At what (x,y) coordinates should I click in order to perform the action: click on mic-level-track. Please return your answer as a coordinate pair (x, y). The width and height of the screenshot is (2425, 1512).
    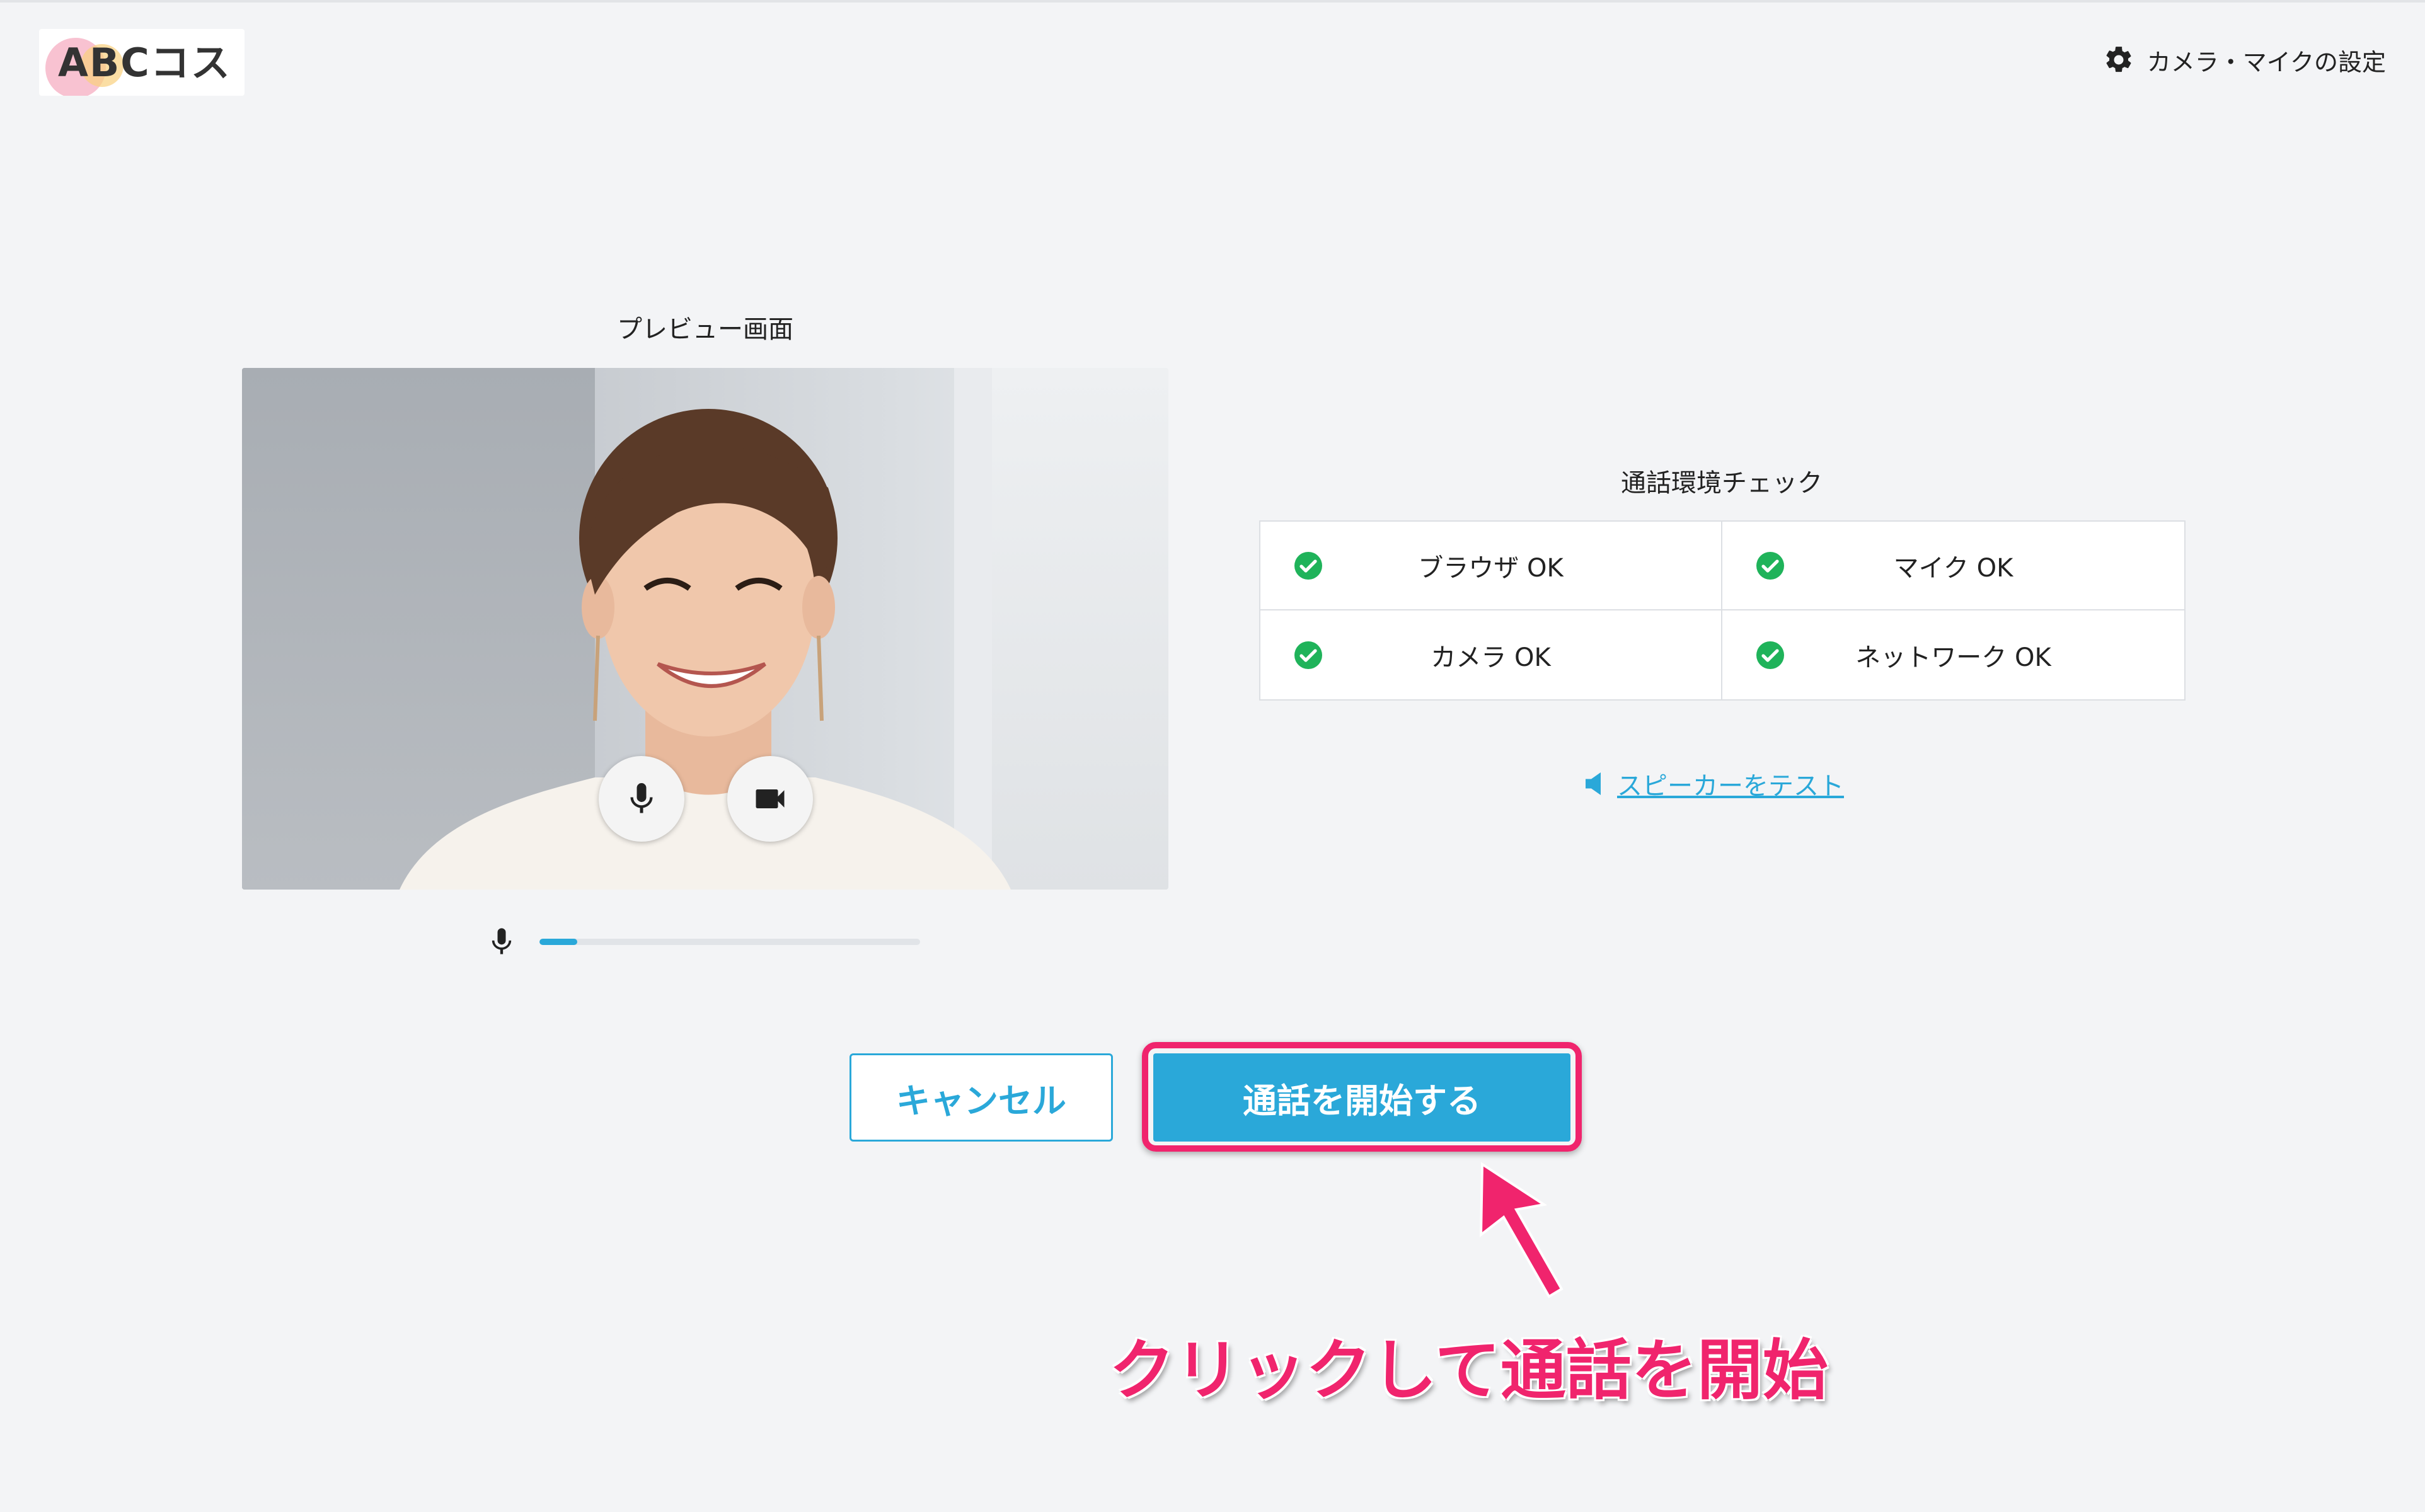
    Looking at the image, I should click on (729, 942).